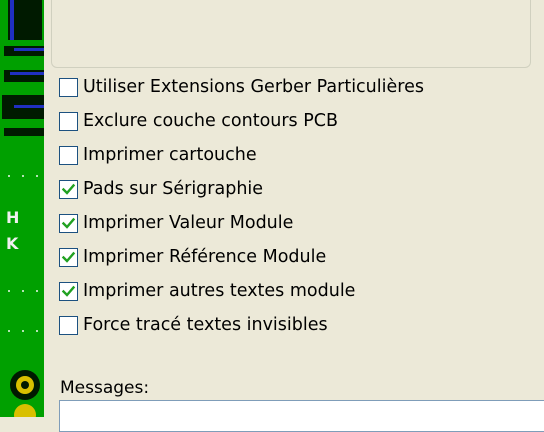 The image size is (544, 432). I want to click on option-print-module-reference: Imprimer Référence Module, so click(279, 257).